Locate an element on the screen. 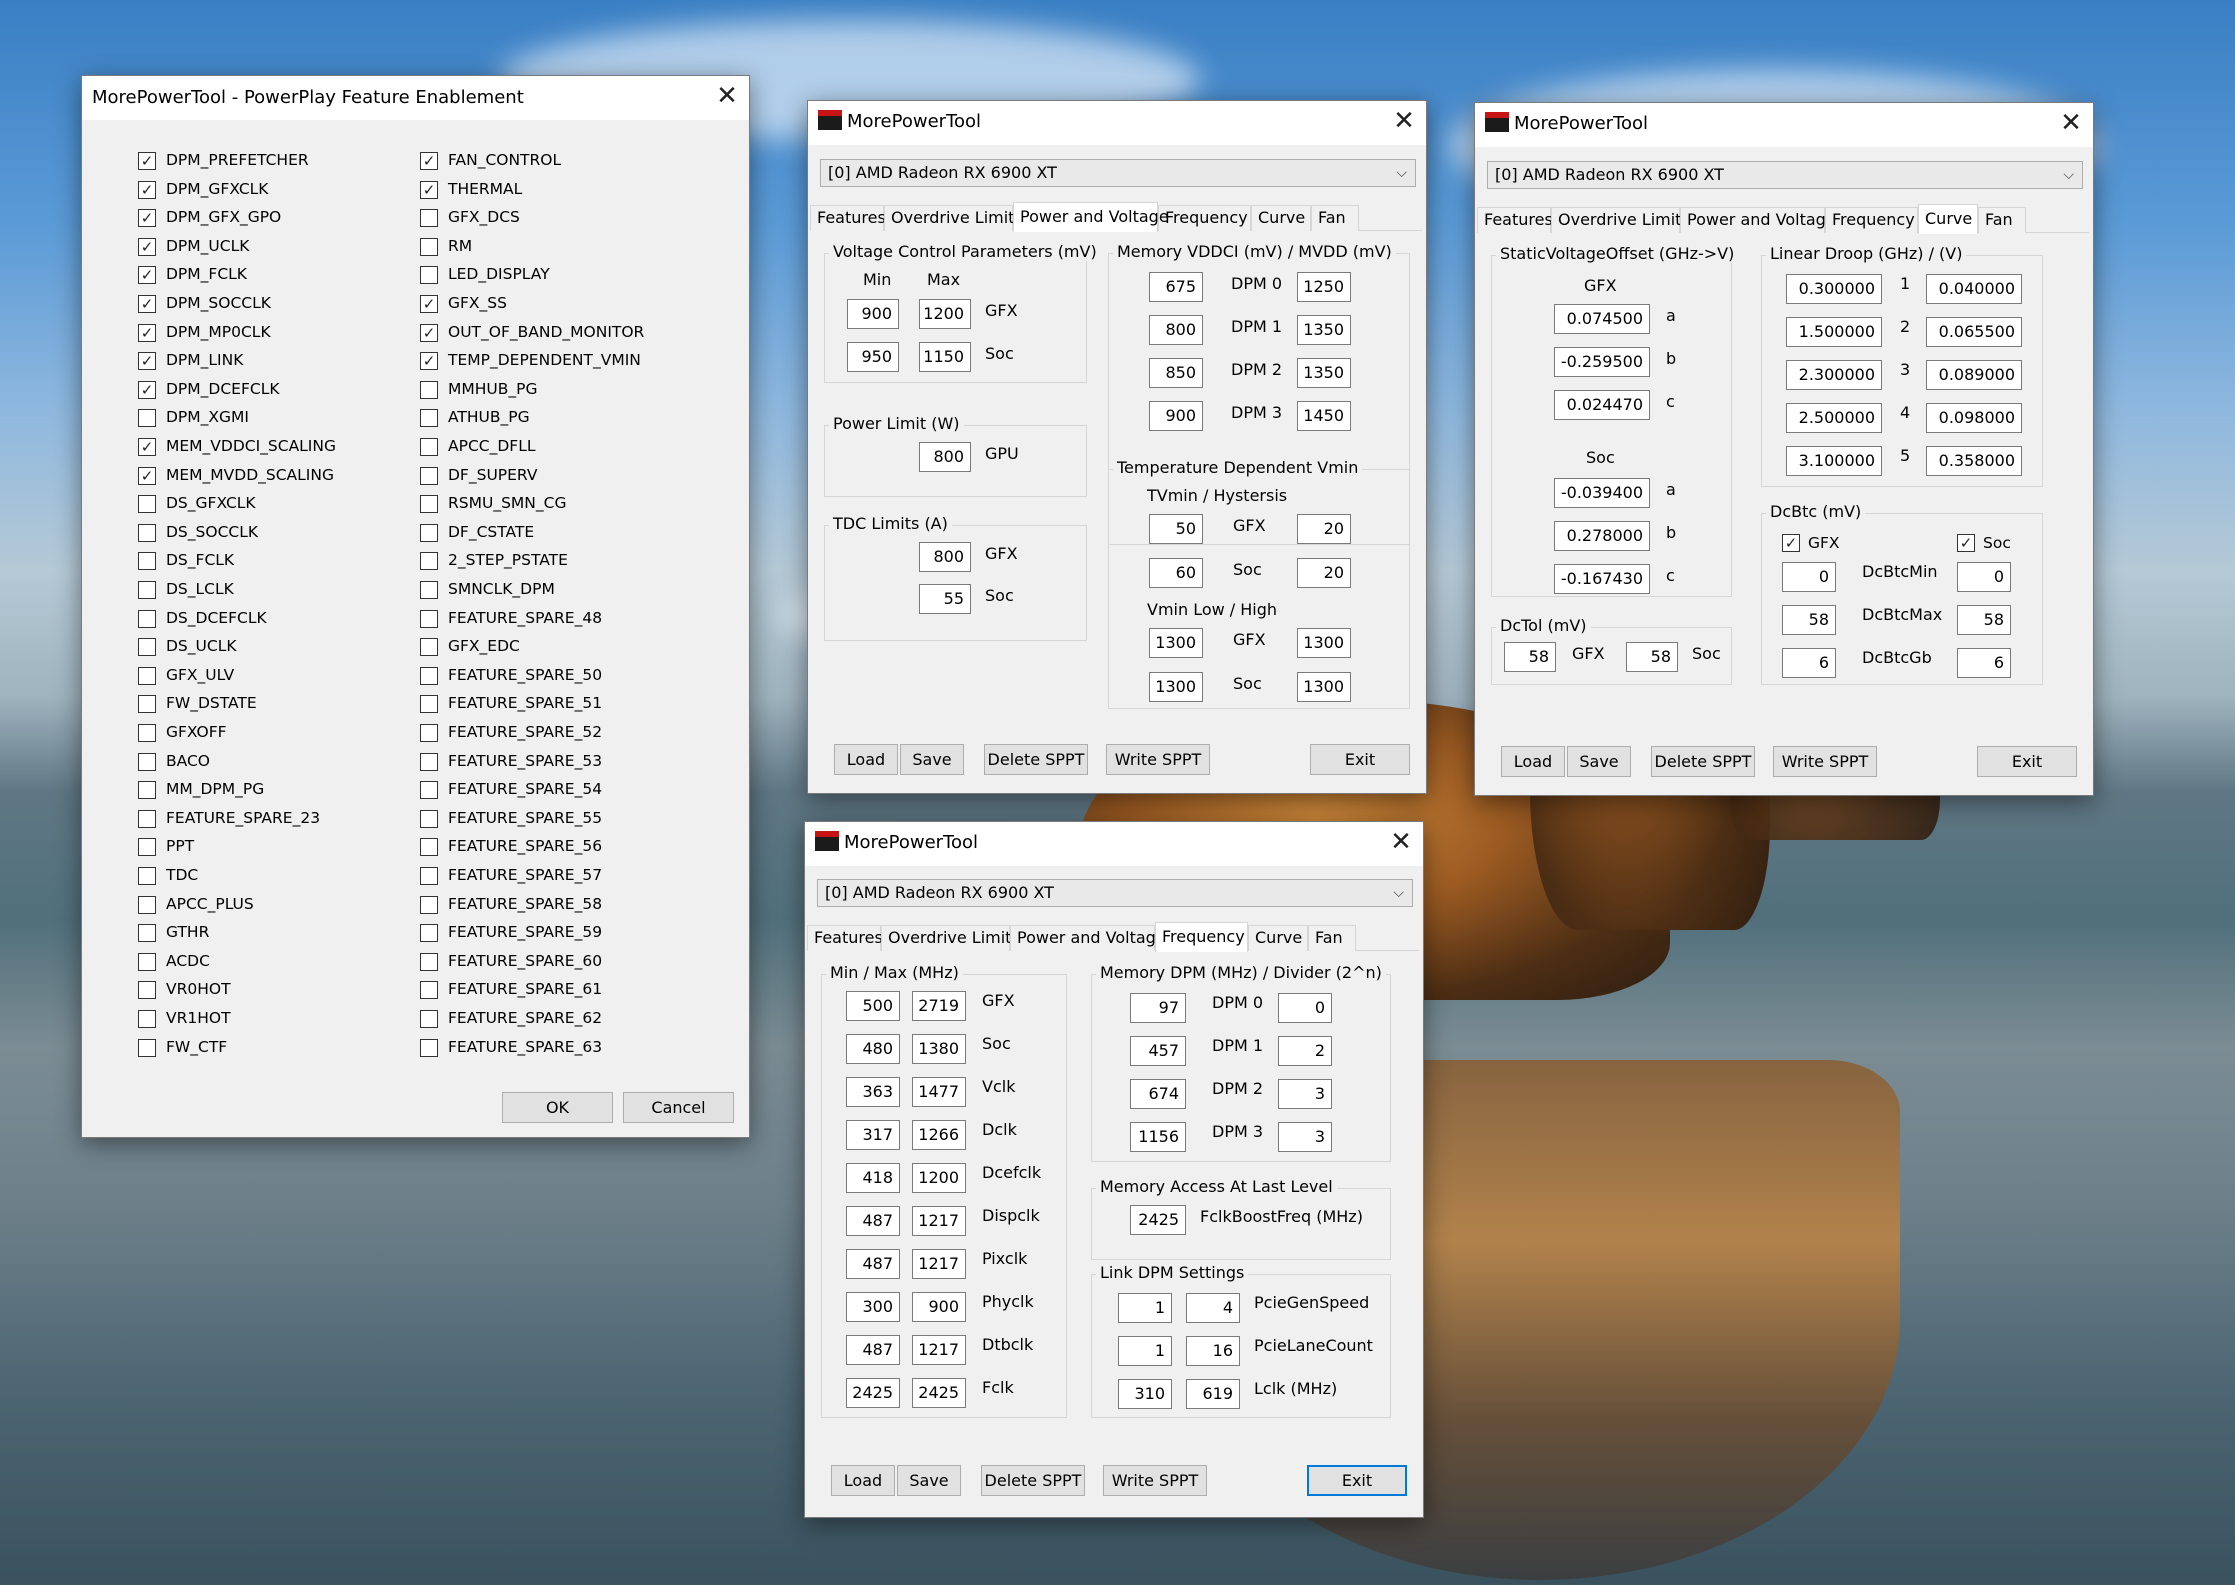 The width and height of the screenshot is (2235, 1585). dcbtc-soc-input: 0 is located at coordinates (1984, 577).